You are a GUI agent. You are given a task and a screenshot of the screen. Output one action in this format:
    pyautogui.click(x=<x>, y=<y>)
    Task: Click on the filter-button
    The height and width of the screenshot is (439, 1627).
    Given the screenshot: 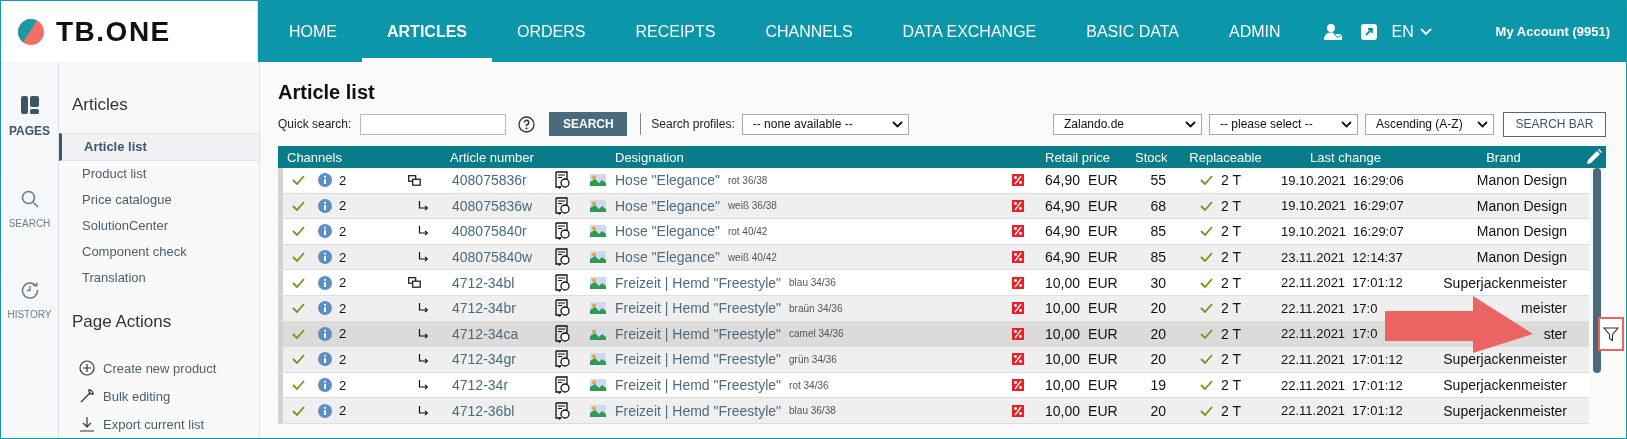 What is the action you would take?
    pyautogui.click(x=1611, y=334)
    